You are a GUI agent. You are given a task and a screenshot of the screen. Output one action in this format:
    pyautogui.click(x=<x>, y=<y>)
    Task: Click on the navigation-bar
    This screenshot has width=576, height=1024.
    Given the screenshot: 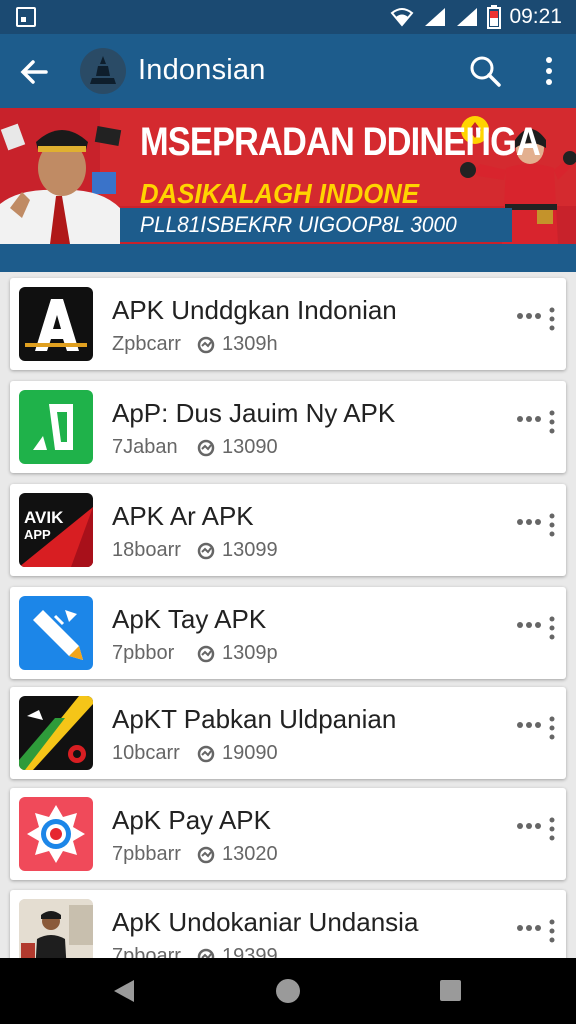 What is the action you would take?
    pyautogui.click(x=288, y=991)
    